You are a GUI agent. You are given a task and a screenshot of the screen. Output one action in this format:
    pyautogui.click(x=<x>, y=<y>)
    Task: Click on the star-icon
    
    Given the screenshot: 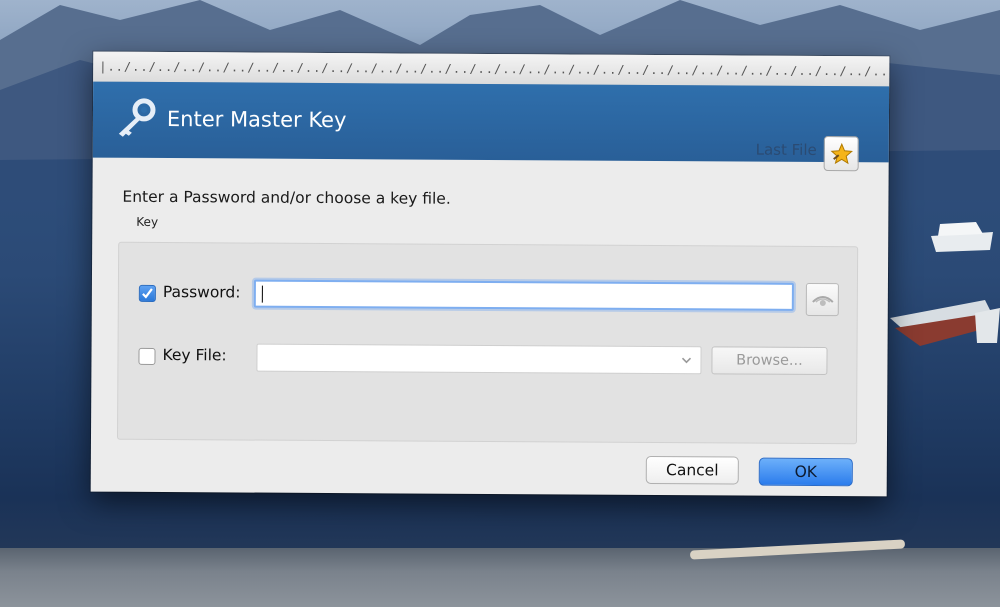 What is the action you would take?
    pyautogui.click(x=841, y=153)
    